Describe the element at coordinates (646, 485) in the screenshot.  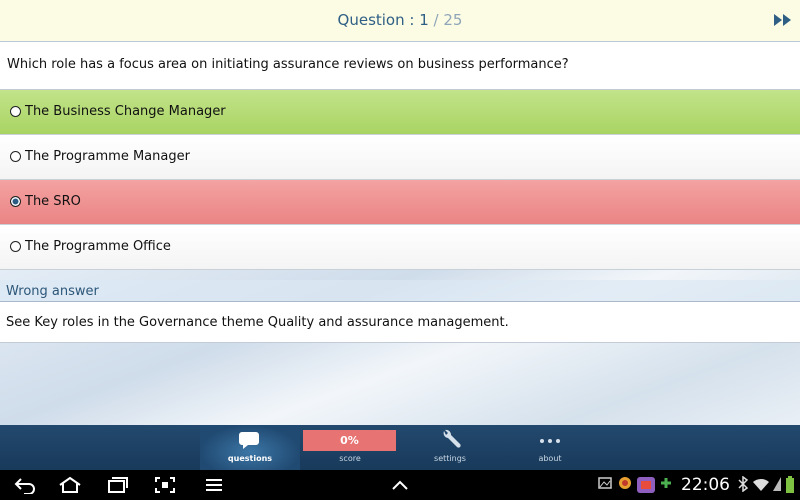
I see `store-notification-icon` at that location.